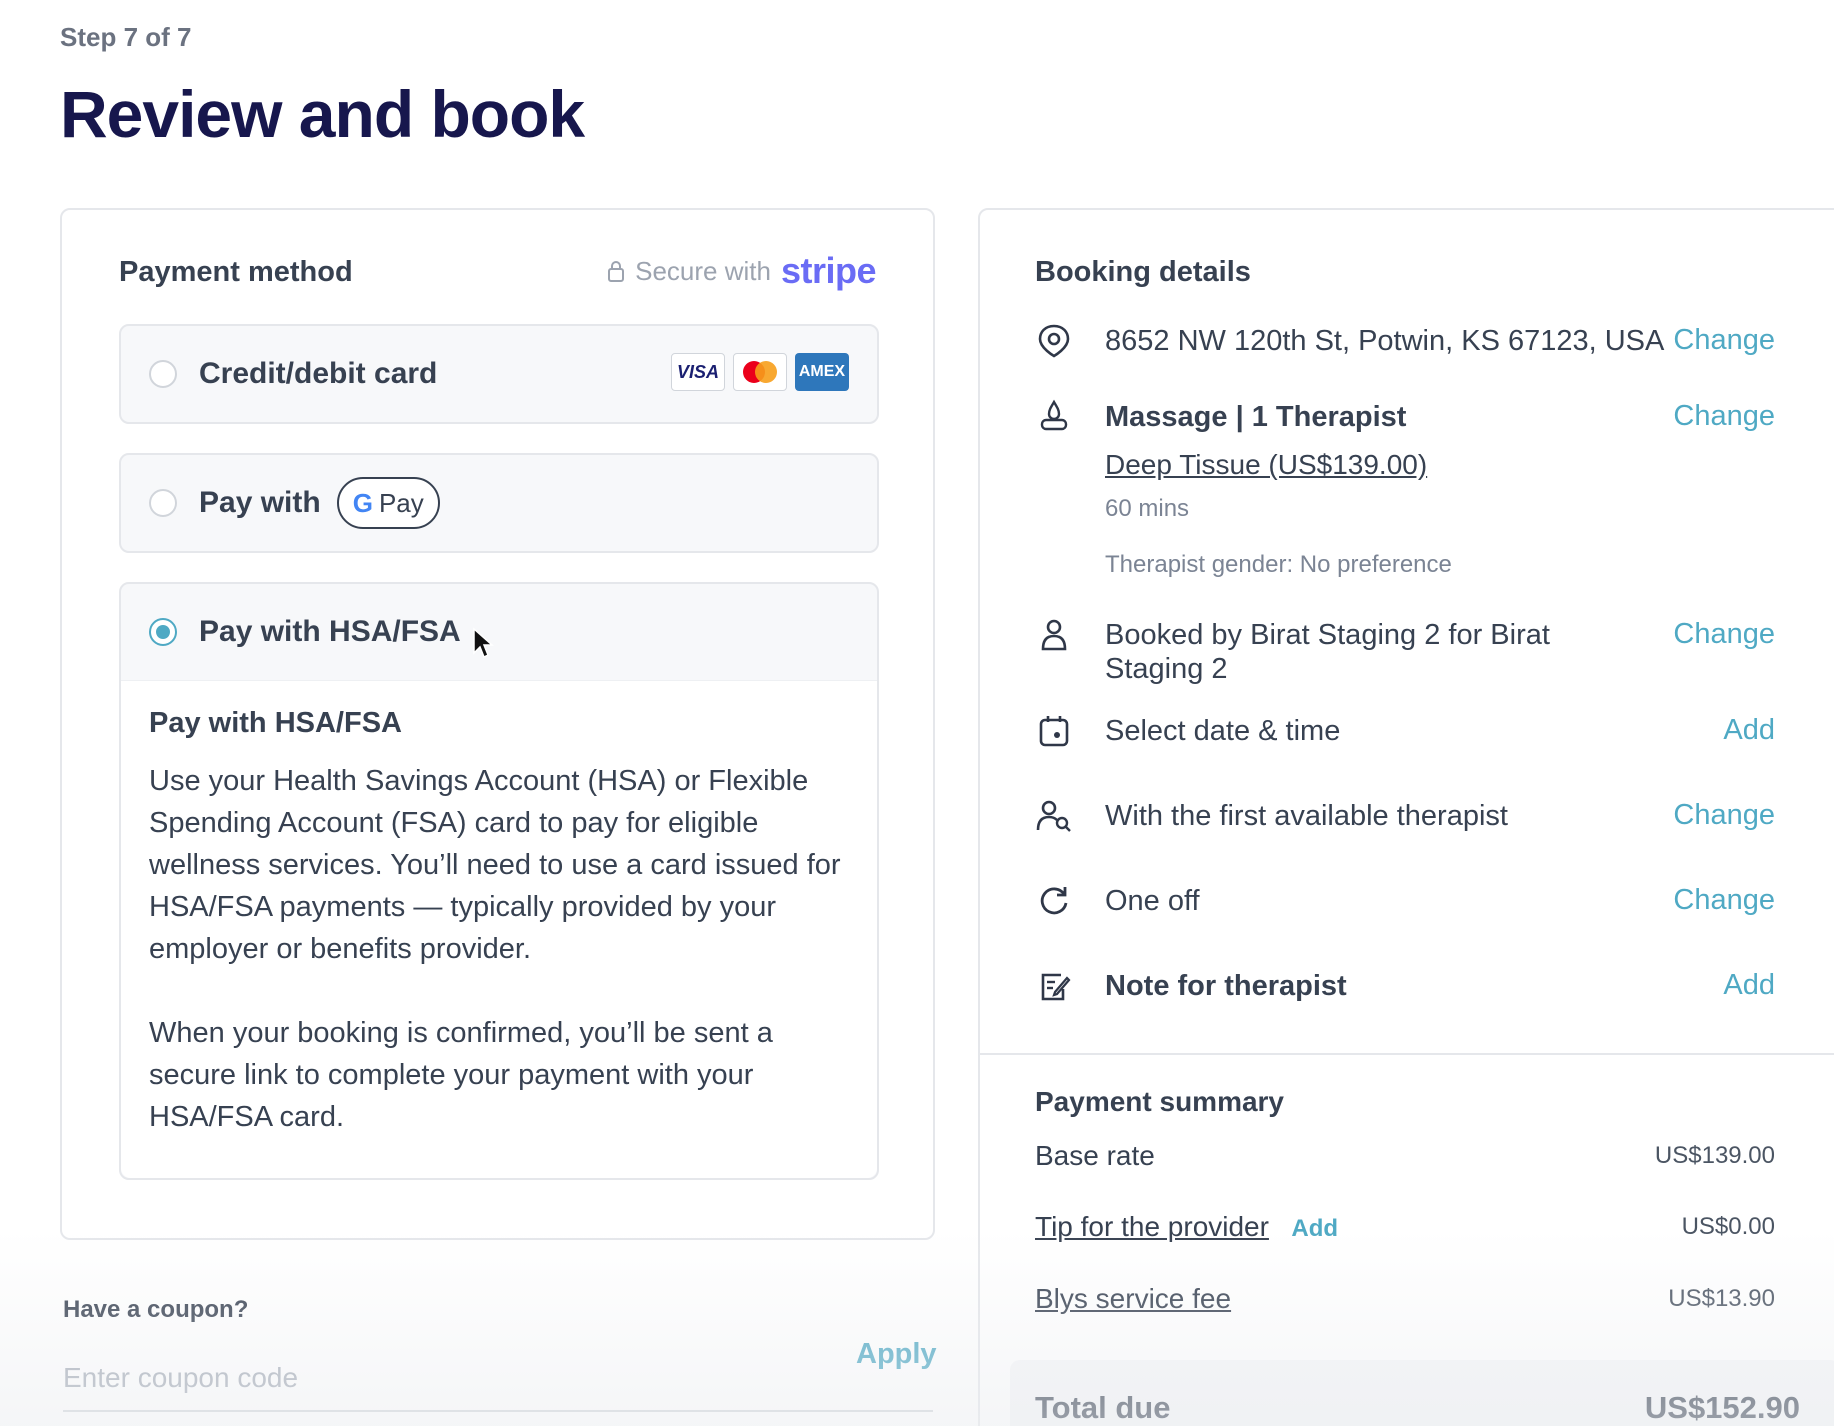 The width and height of the screenshot is (1834, 1426). What do you see at coordinates (822, 372) in the screenshot?
I see `amex-logo: AMEX` at bounding box center [822, 372].